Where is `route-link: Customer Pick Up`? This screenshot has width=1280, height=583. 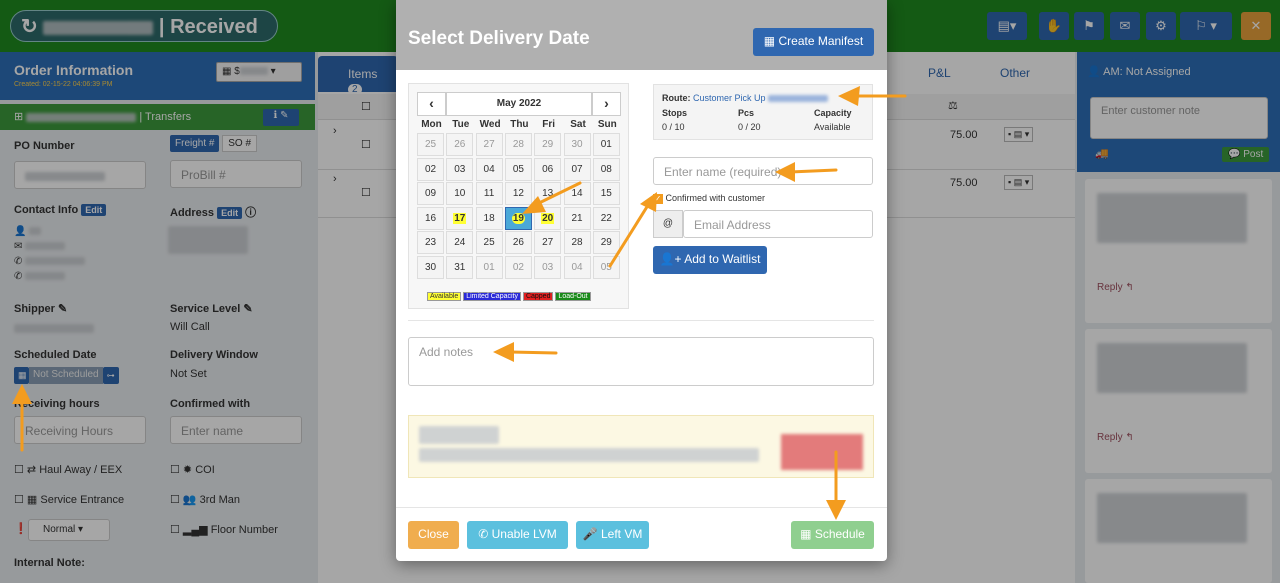
route-link: Customer Pick Up is located at coordinates (729, 98).